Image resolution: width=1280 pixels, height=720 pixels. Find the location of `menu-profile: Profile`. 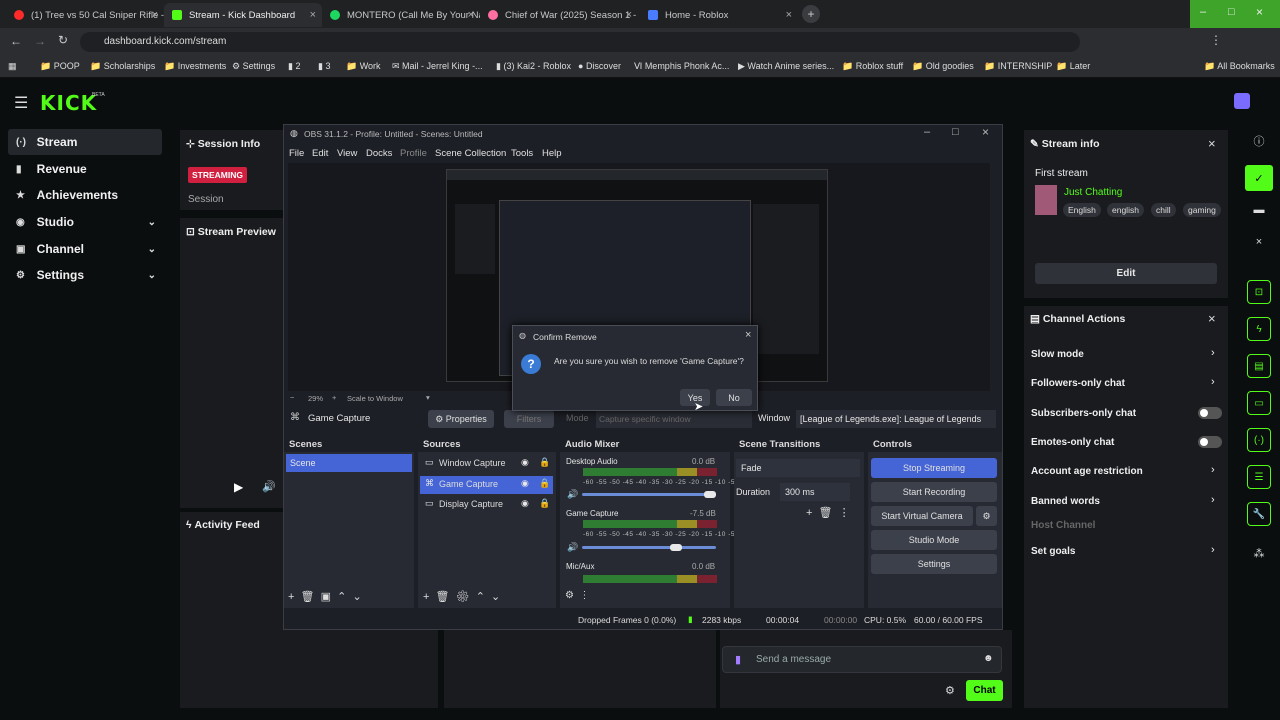

menu-profile: Profile is located at coordinates (413, 153).